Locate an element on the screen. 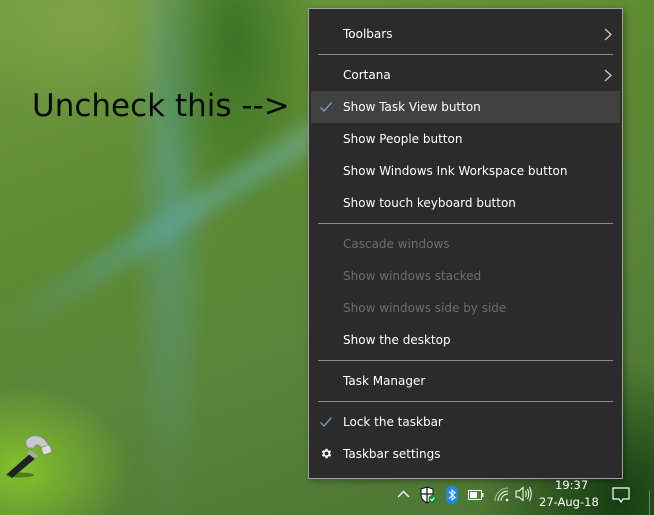 This screenshot has width=654, height=515. menu-item-label: Taskbar settings is located at coordinates (392, 454).